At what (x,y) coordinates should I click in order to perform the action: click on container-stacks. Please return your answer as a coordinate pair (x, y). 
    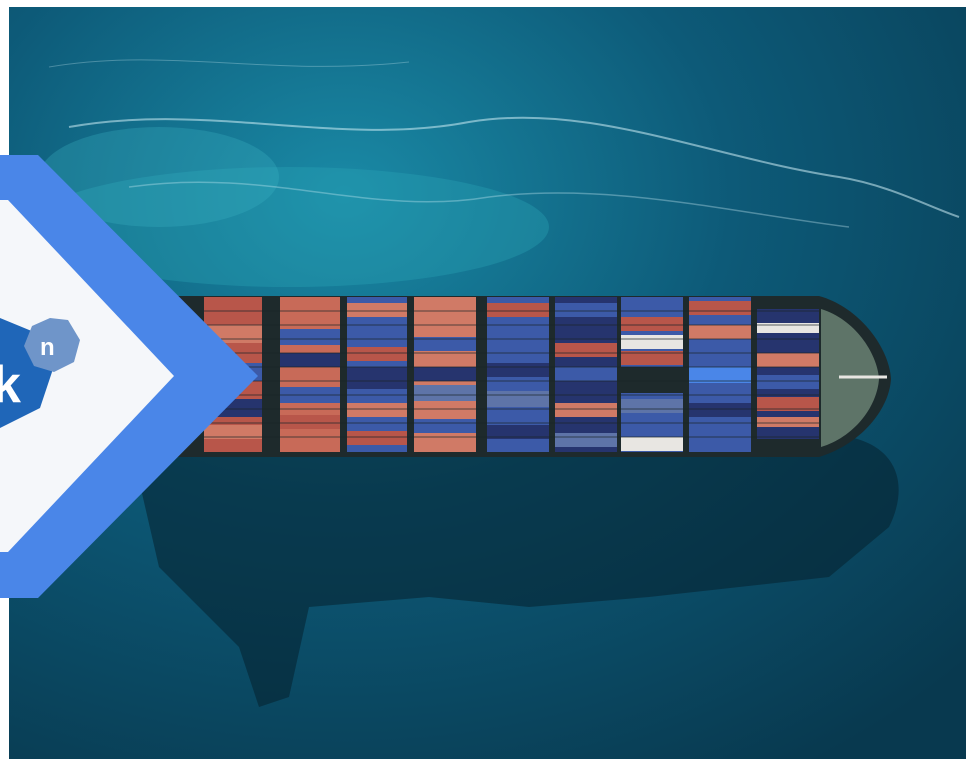
    Looking at the image, I should click on (511, 374).